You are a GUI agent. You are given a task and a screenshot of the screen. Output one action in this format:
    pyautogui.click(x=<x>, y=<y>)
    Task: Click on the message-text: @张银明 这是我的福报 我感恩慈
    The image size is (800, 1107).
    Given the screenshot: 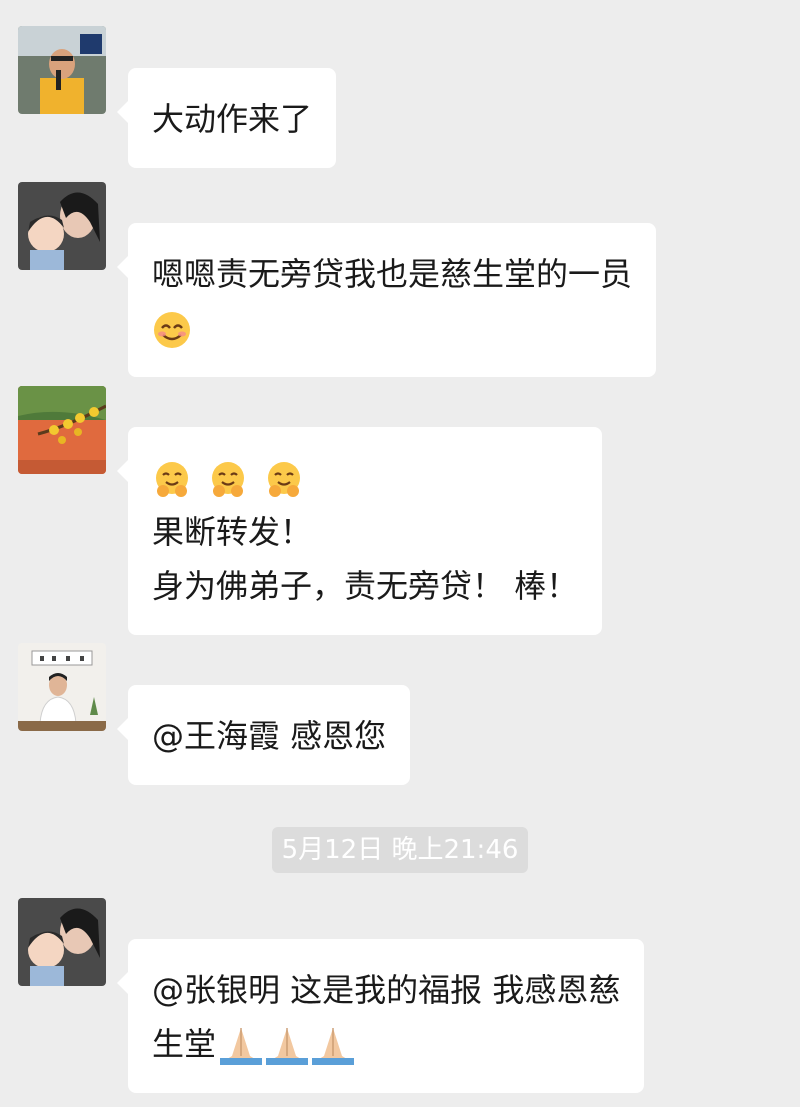 What is the action you would take?
    pyautogui.click(x=386, y=990)
    